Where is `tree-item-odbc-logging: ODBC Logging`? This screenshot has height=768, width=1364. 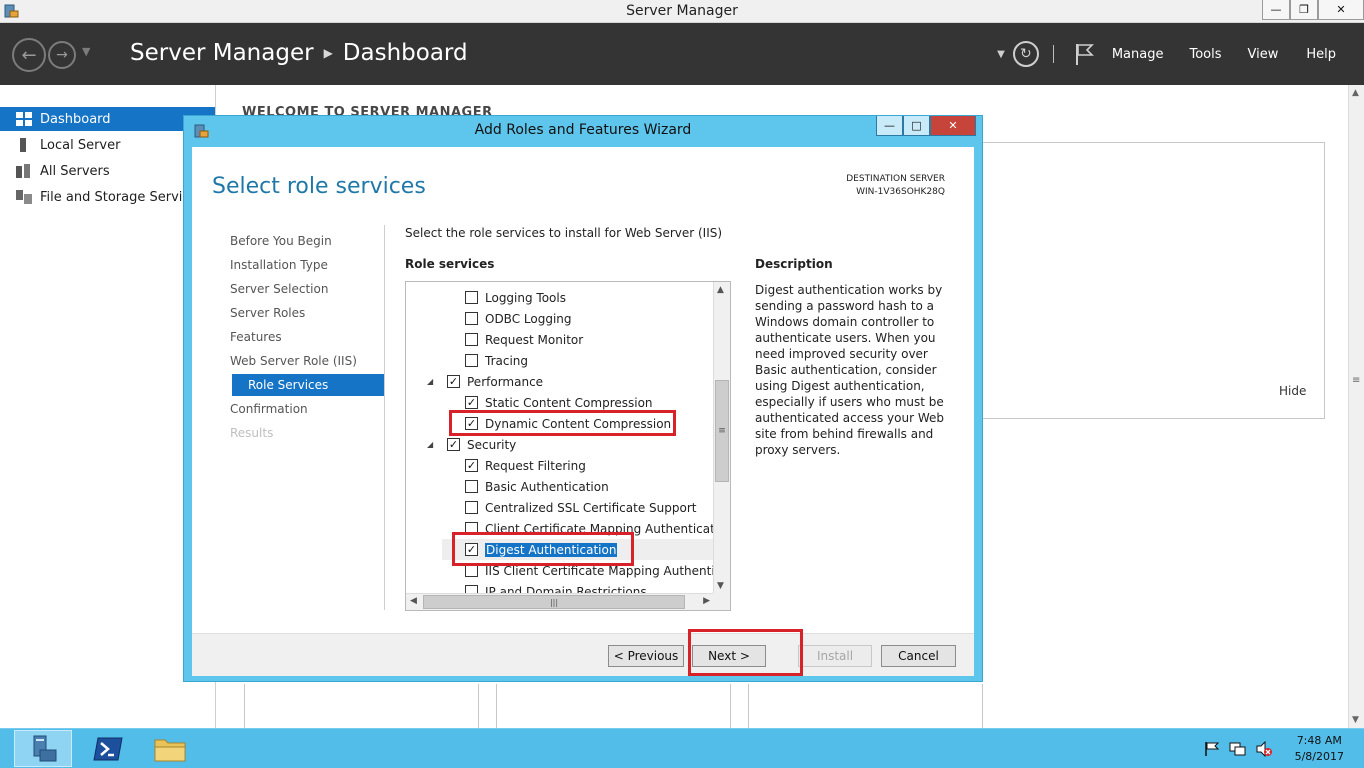
tree-item-odbc-logging: ODBC Logging is located at coordinates (560, 318).